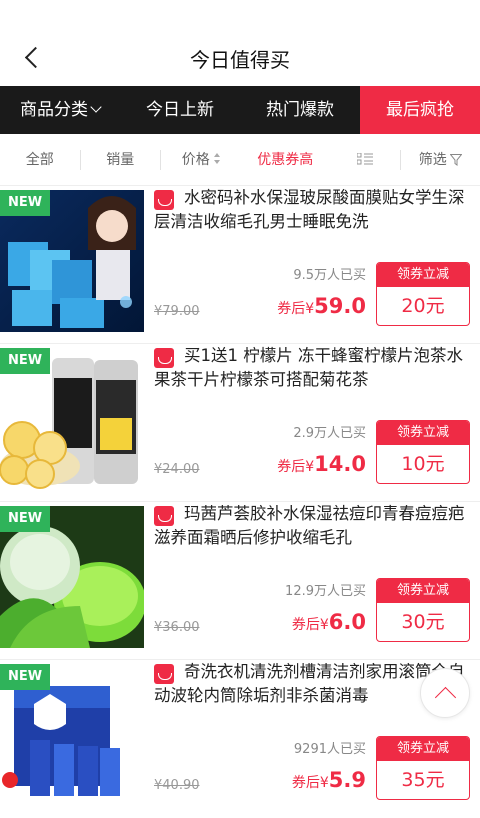 This screenshot has height=818, width=480. Describe the element at coordinates (177, 311) in the screenshot. I see `original-price: ¥79.00` at that location.